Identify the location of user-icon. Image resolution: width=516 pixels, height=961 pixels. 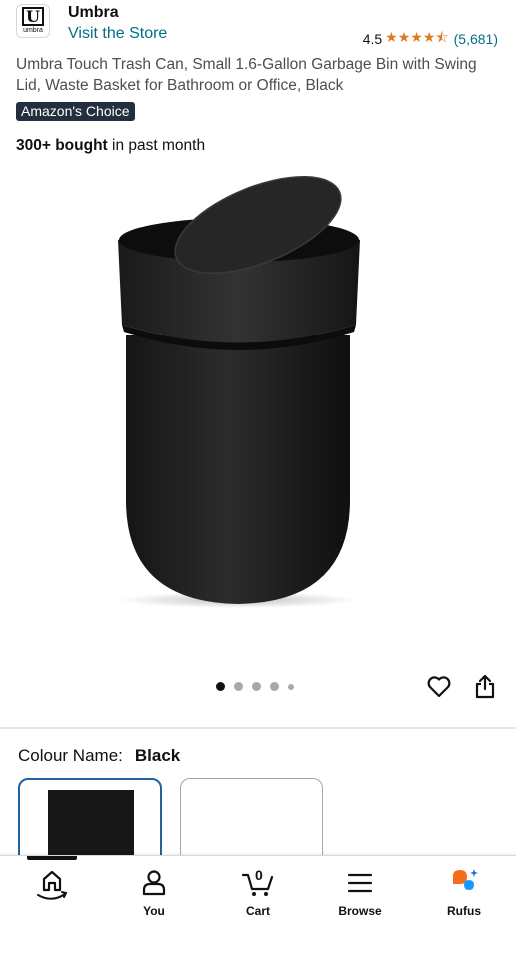
(154, 883).